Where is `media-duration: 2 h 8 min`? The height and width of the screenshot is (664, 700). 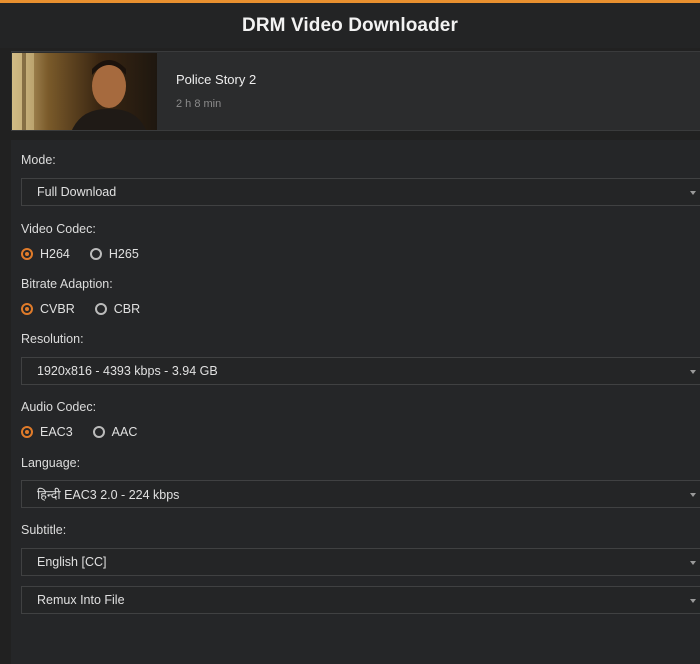 media-duration: 2 h 8 min is located at coordinates (199, 104).